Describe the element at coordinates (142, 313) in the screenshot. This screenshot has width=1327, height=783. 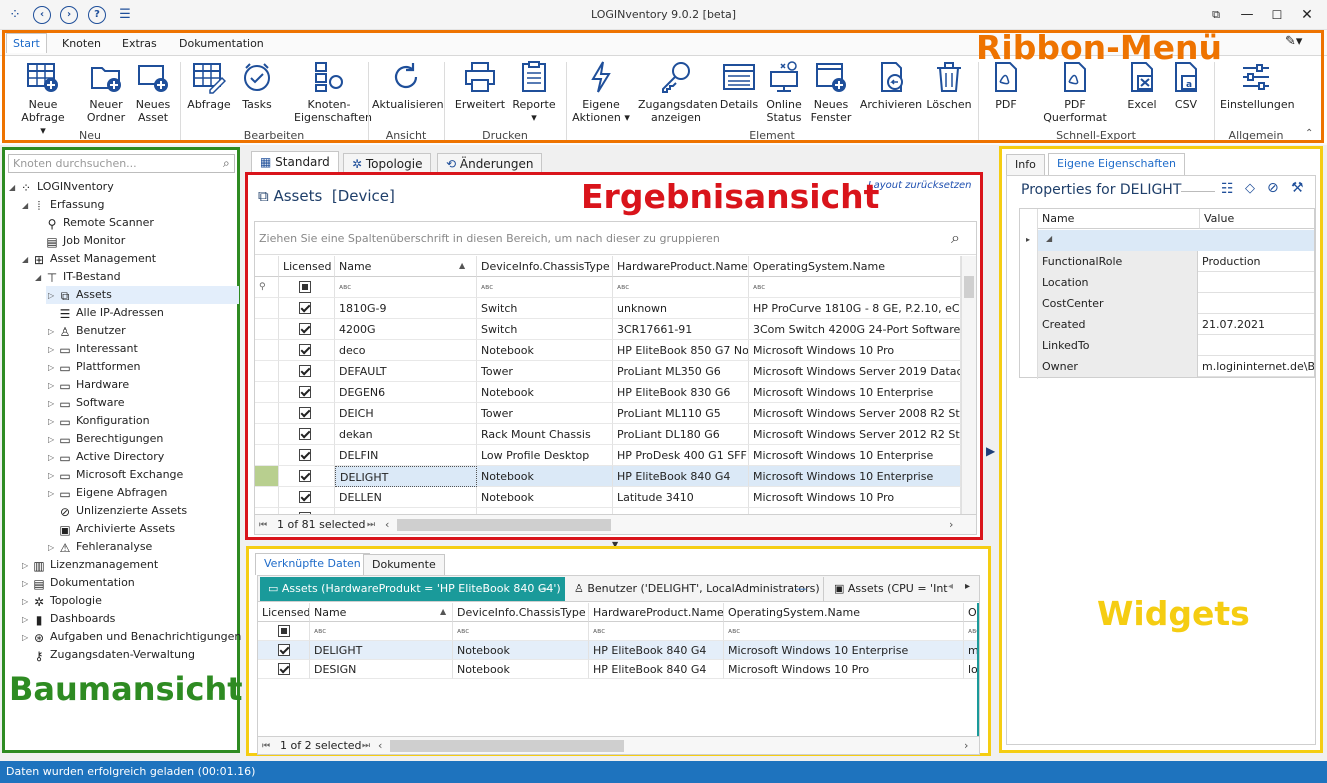
I see `tree-node: ☰ Alle IP-Adressen` at that location.